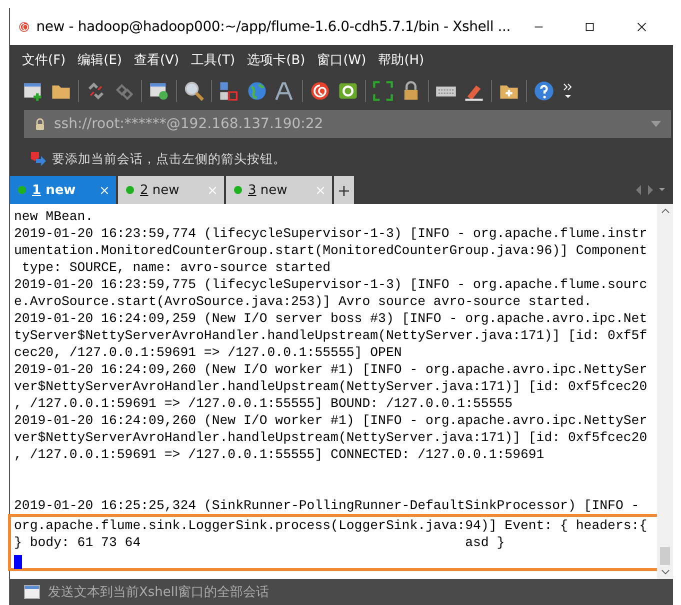  I want to click on scroll-up-icon, so click(665, 211).